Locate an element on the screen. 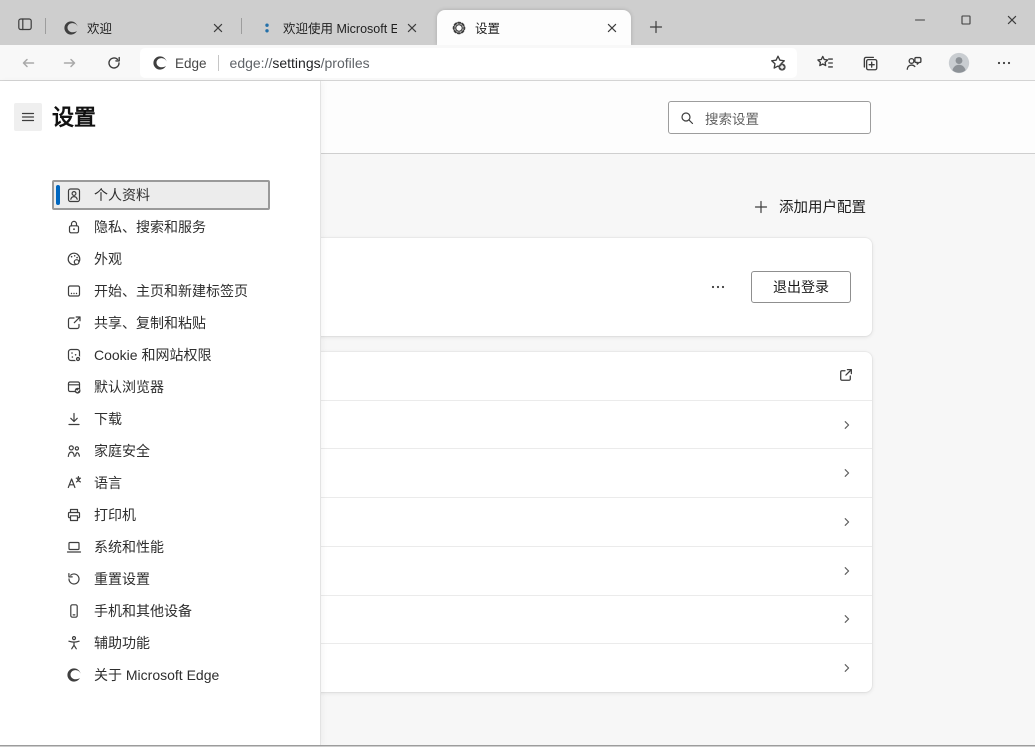 This screenshot has width=1035, height=747. tab-separator is located at coordinates (241, 26).